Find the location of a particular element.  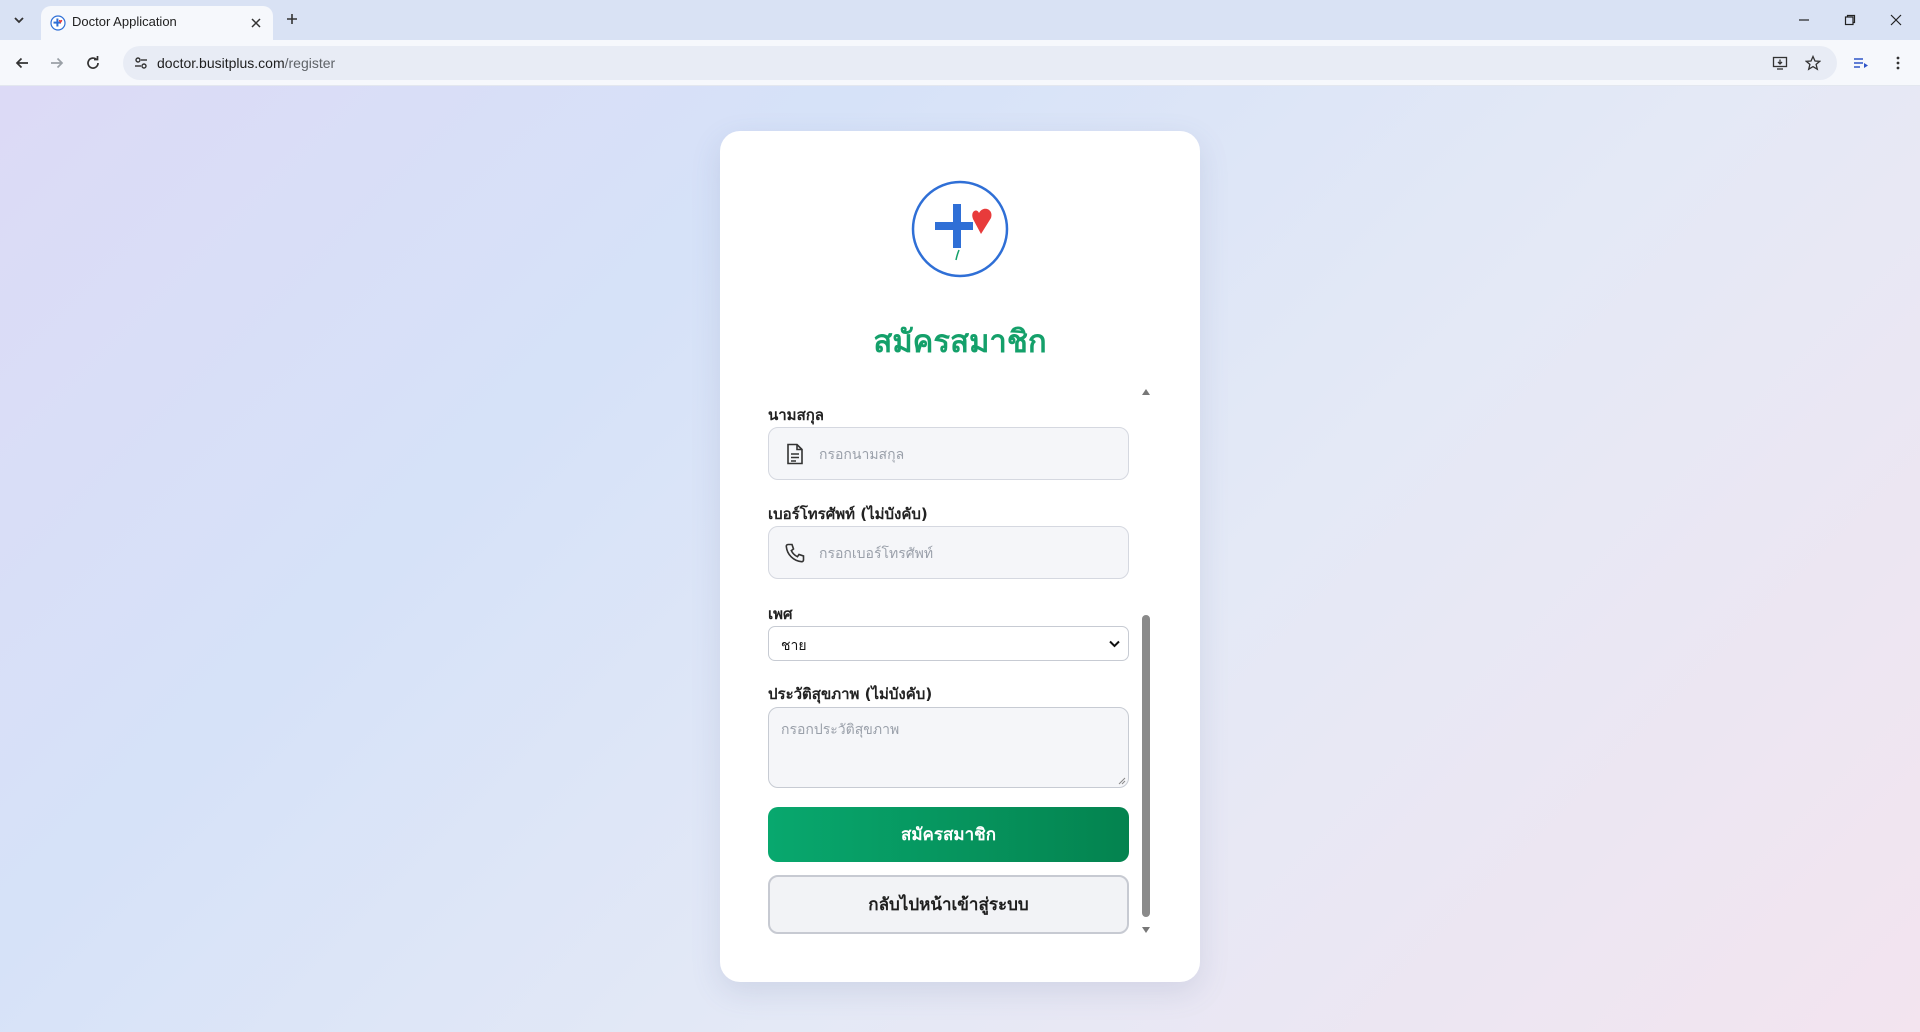

browser-tab: Doctor Application is located at coordinates (157, 23).